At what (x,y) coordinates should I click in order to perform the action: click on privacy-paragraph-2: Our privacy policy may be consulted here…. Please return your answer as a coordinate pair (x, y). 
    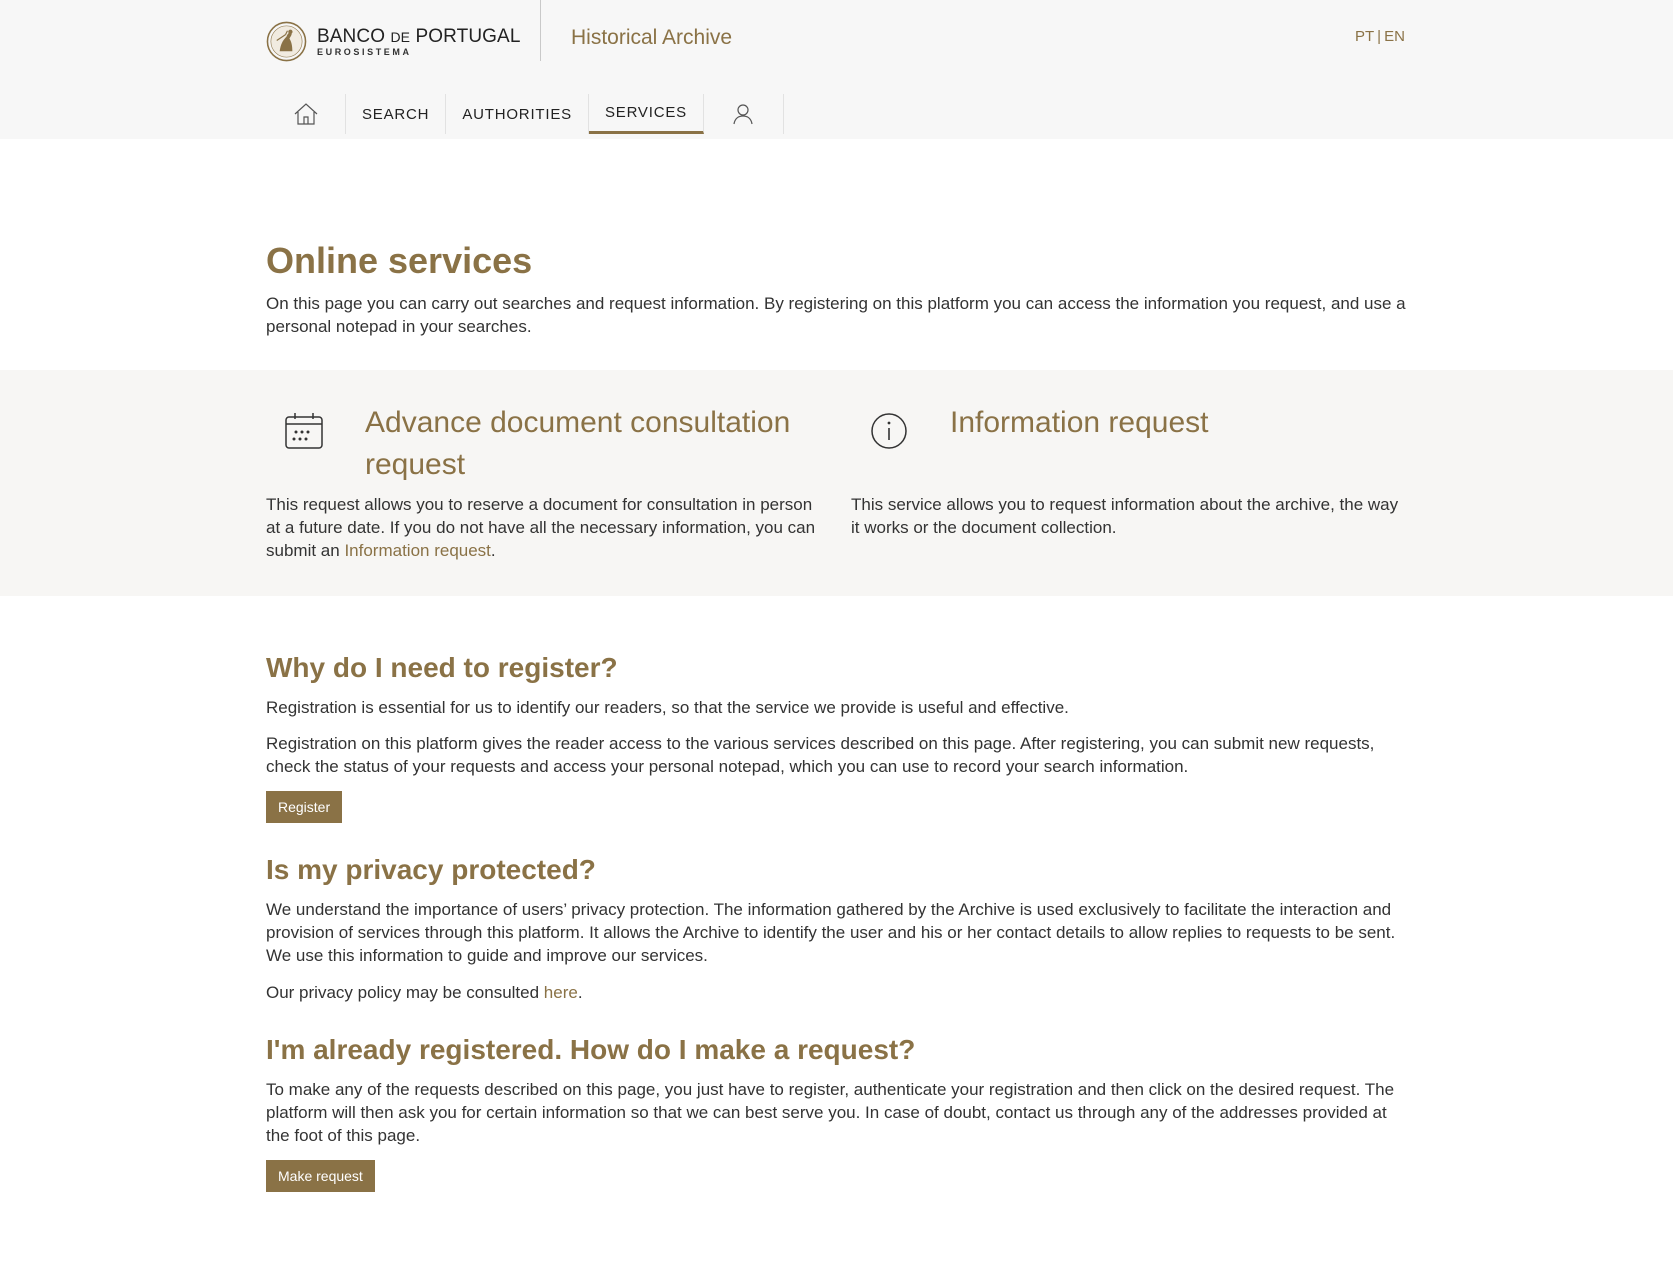
    Looking at the image, I should click on (837, 992).